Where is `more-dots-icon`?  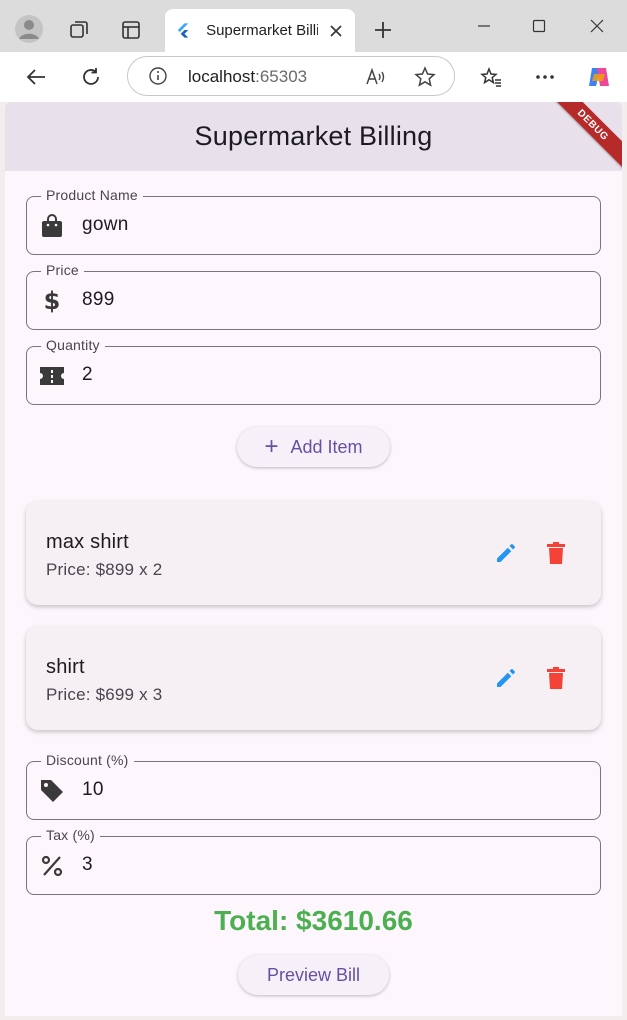 more-dots-icon is located at coordinates (545, 77).